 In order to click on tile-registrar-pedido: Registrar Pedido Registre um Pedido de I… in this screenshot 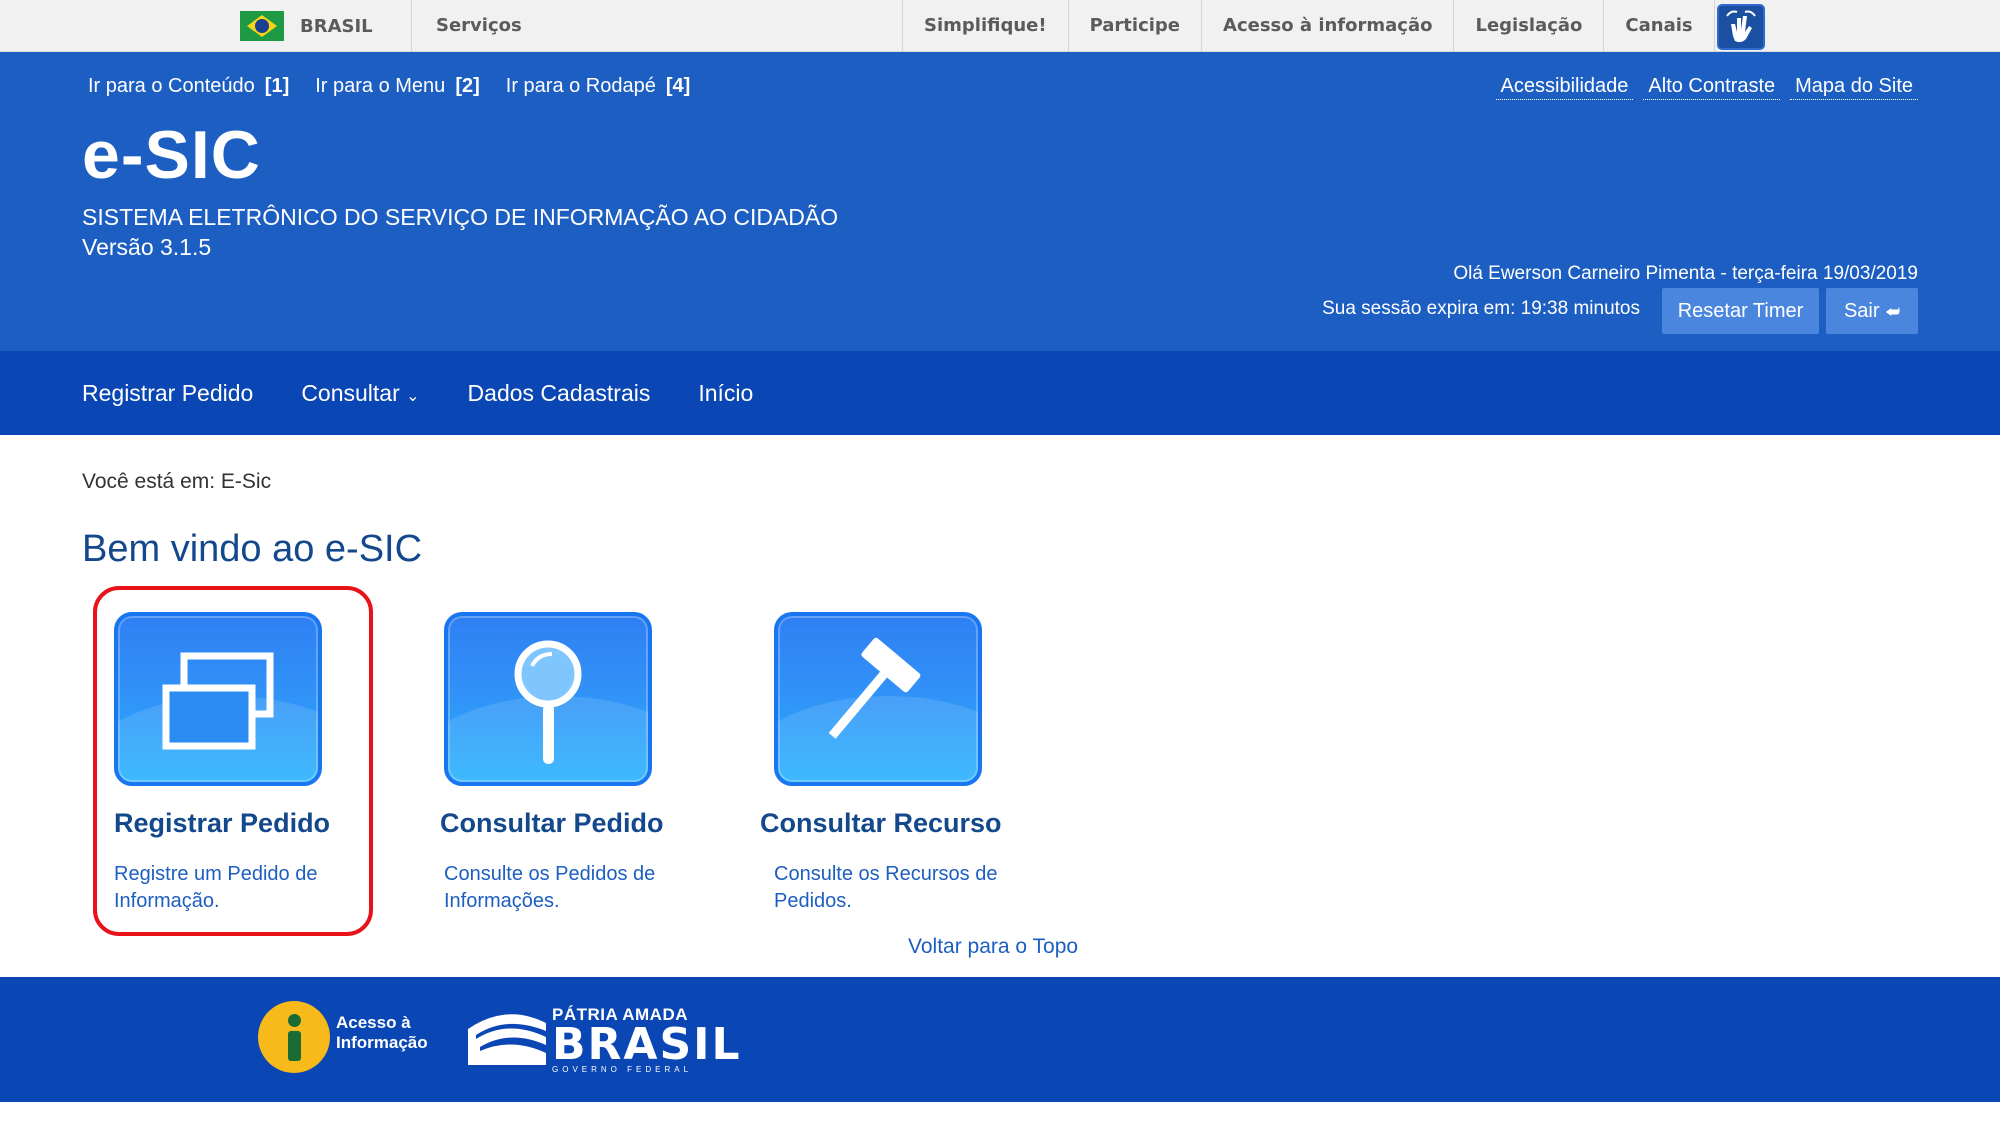, I will do `click(229, 763)`.